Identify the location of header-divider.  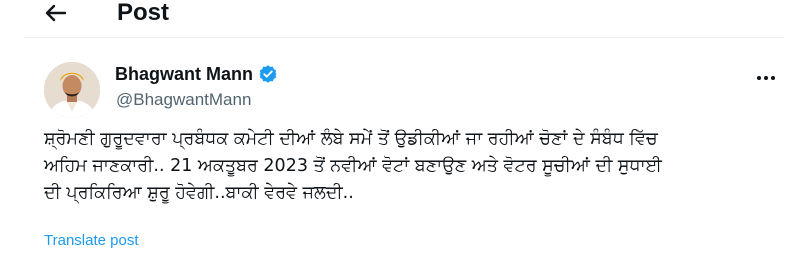
(404, 37).